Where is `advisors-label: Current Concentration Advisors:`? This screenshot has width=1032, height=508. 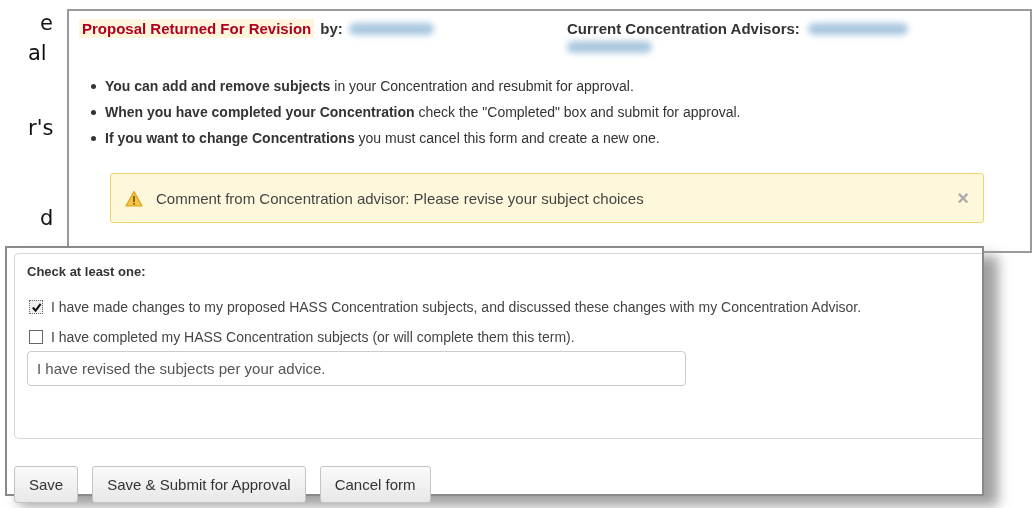 advisors-label: Current Concentration Advisors: is located at coordinates (683, 28).